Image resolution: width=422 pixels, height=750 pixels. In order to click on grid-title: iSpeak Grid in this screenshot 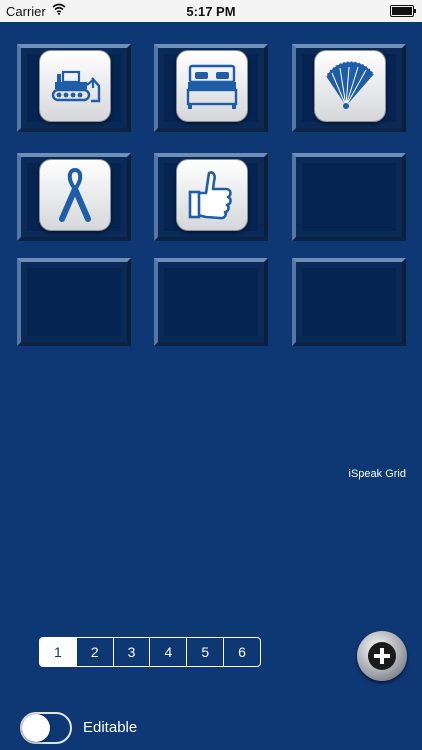, I will do `click(377, 474)`.